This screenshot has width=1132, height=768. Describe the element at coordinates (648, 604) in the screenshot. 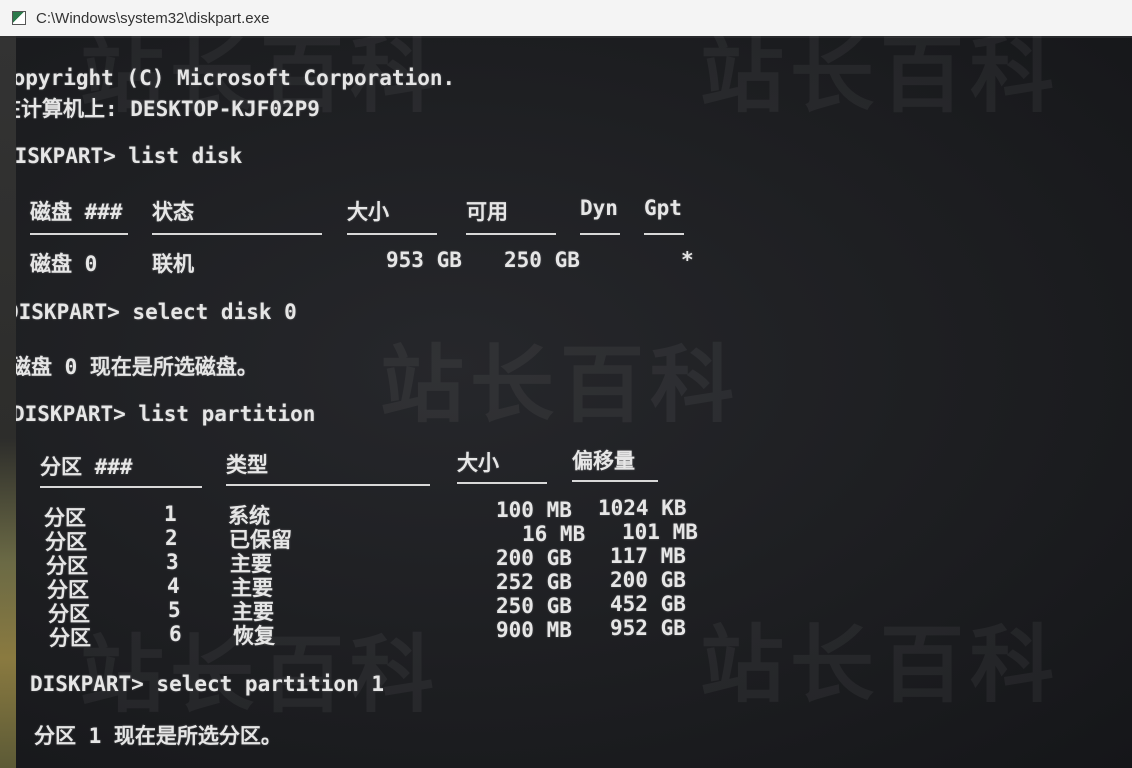

I see `partition-row-offset: 452 GB` at that location.